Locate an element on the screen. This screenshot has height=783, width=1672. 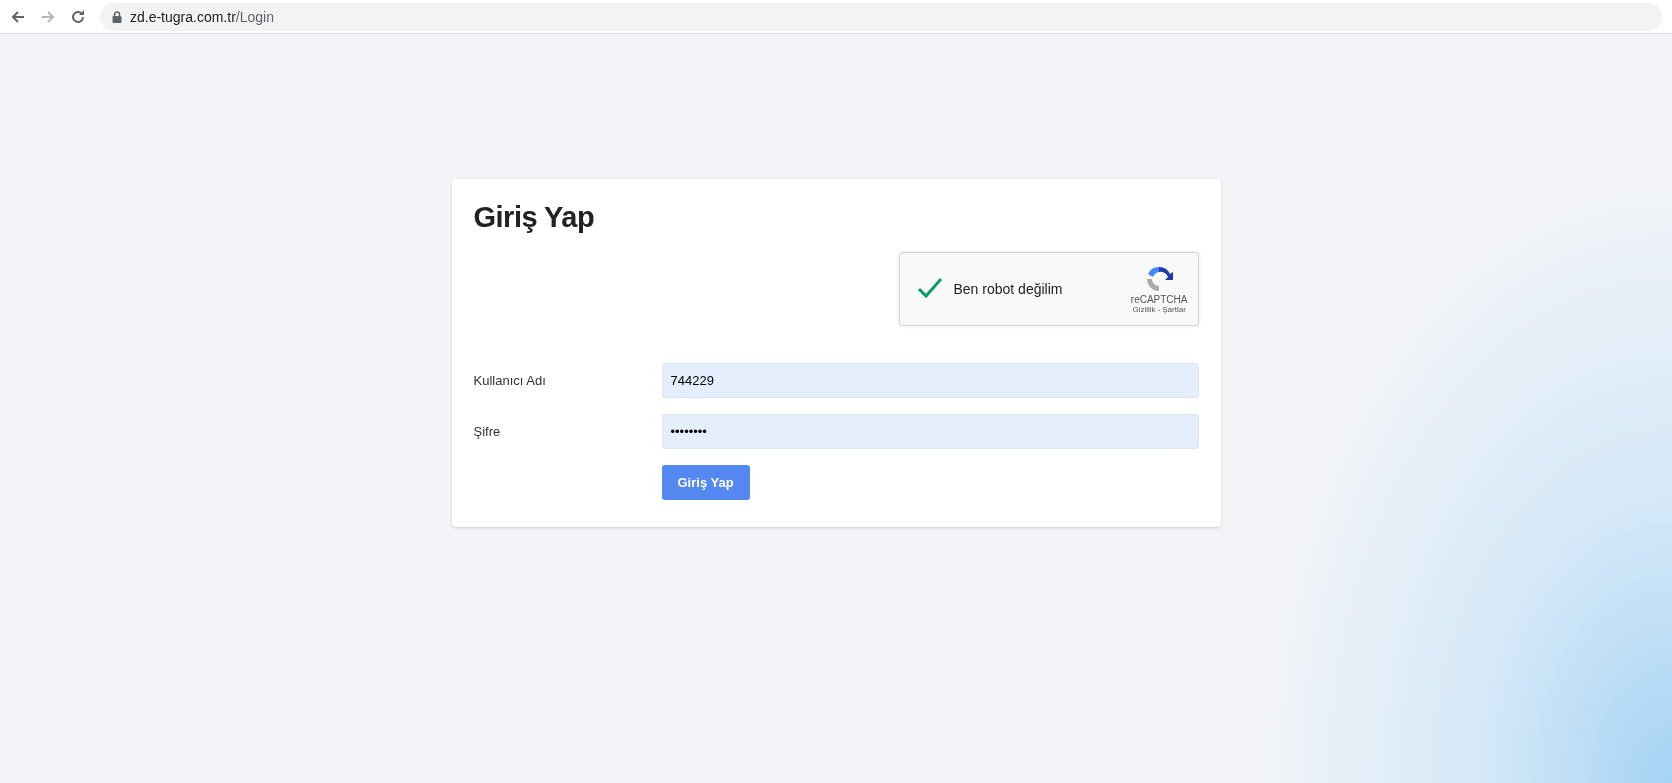
input-field: 744229 is located at coordinates (930, 380).